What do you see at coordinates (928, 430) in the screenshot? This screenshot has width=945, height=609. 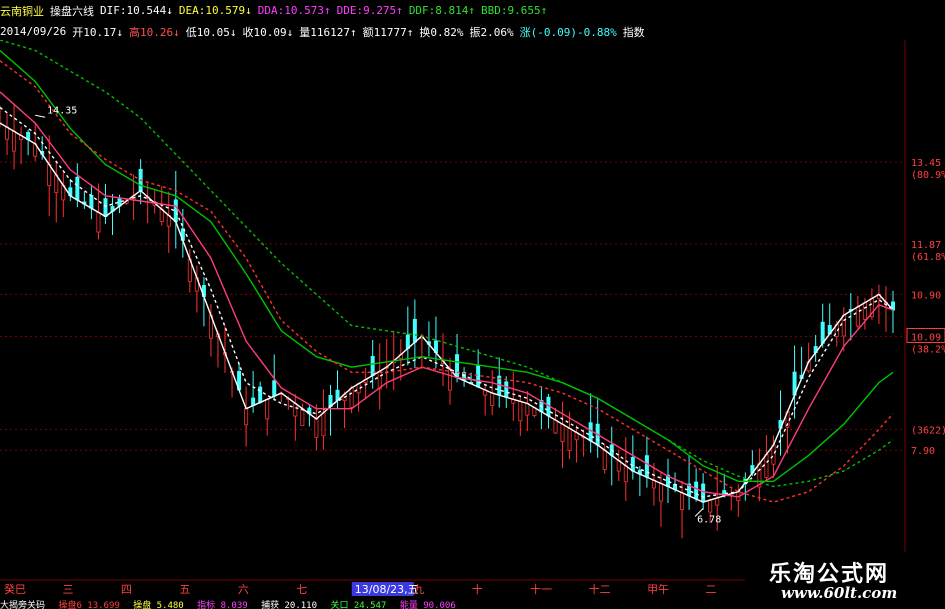 I see `y-tick-label-4: (3622)` at bounding box center [928, 430].